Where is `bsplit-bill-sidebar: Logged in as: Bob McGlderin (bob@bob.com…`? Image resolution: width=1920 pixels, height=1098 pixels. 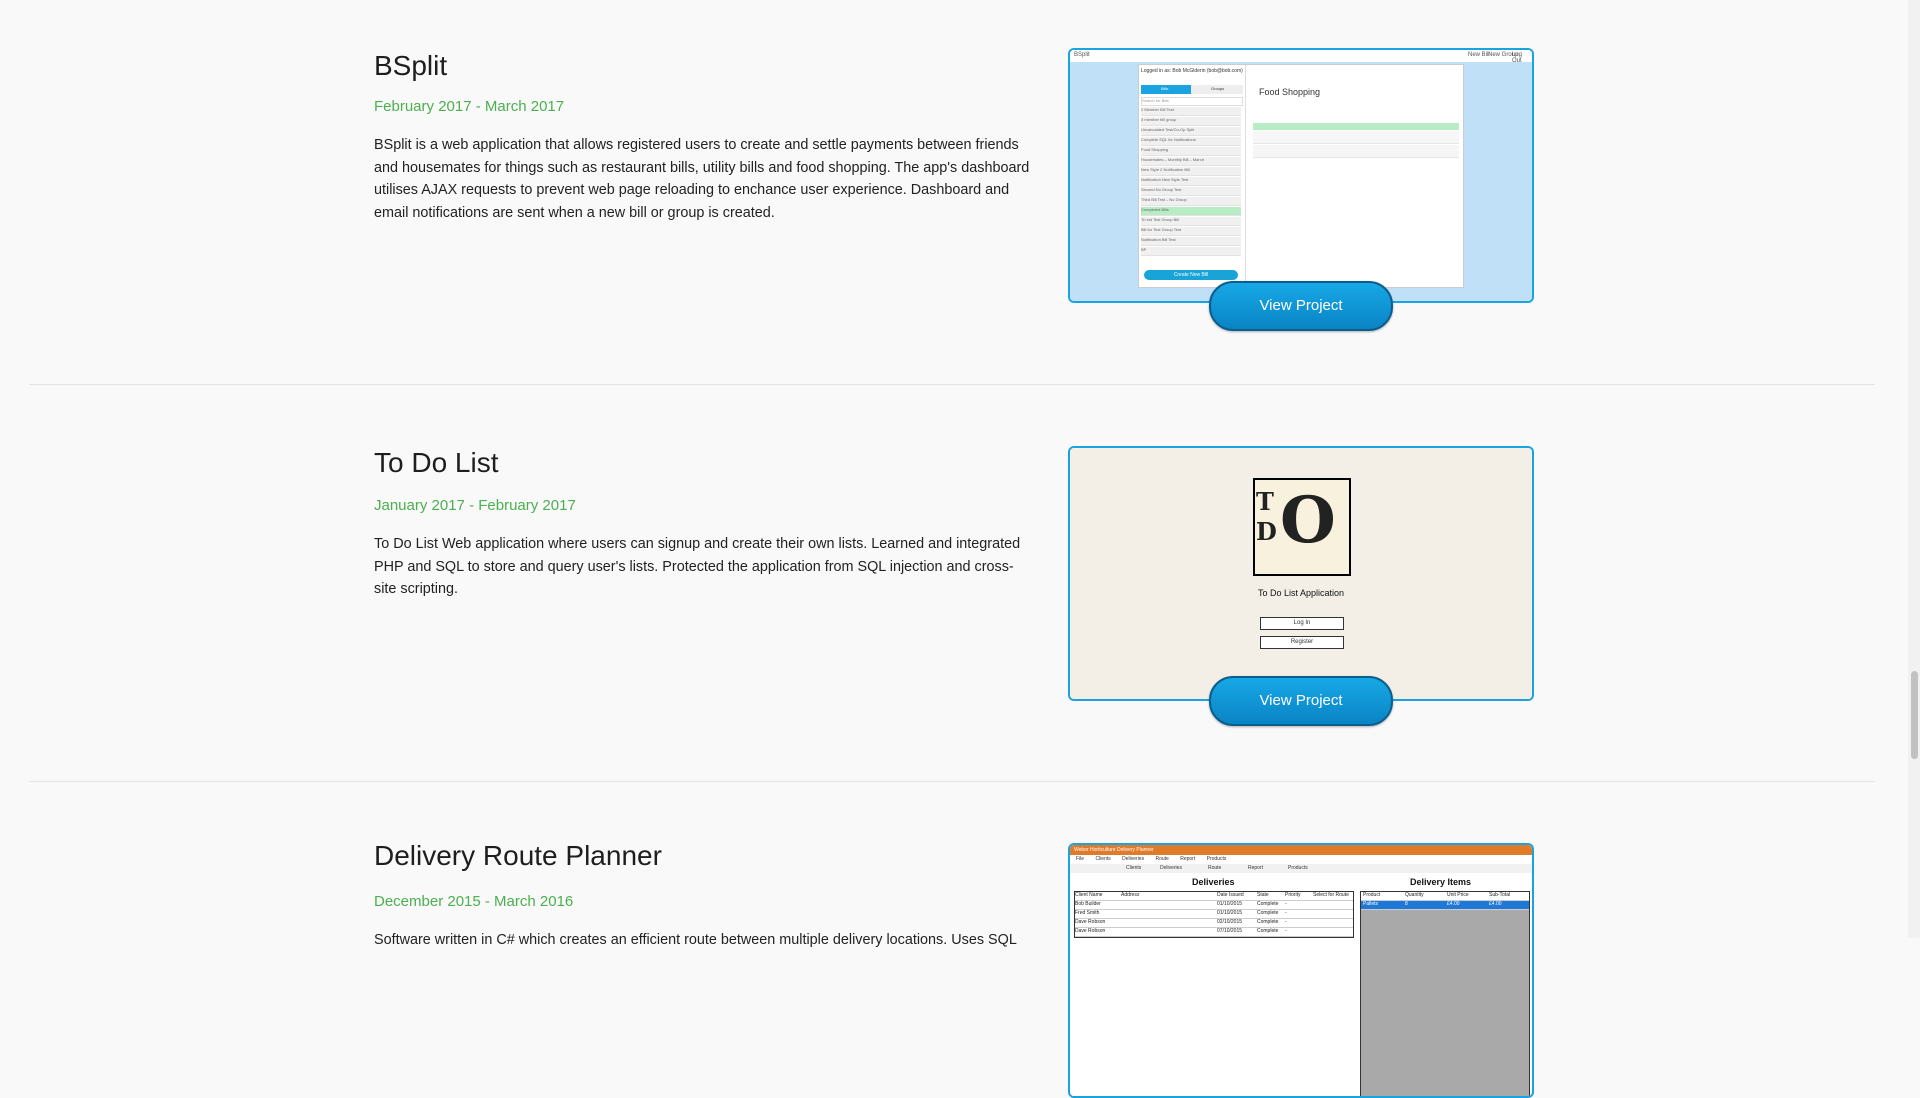 bsplit-bill-sidebar: Logged in as: Bob McGlderin (bob@bob.com… is located at coordinates (1192, 176).